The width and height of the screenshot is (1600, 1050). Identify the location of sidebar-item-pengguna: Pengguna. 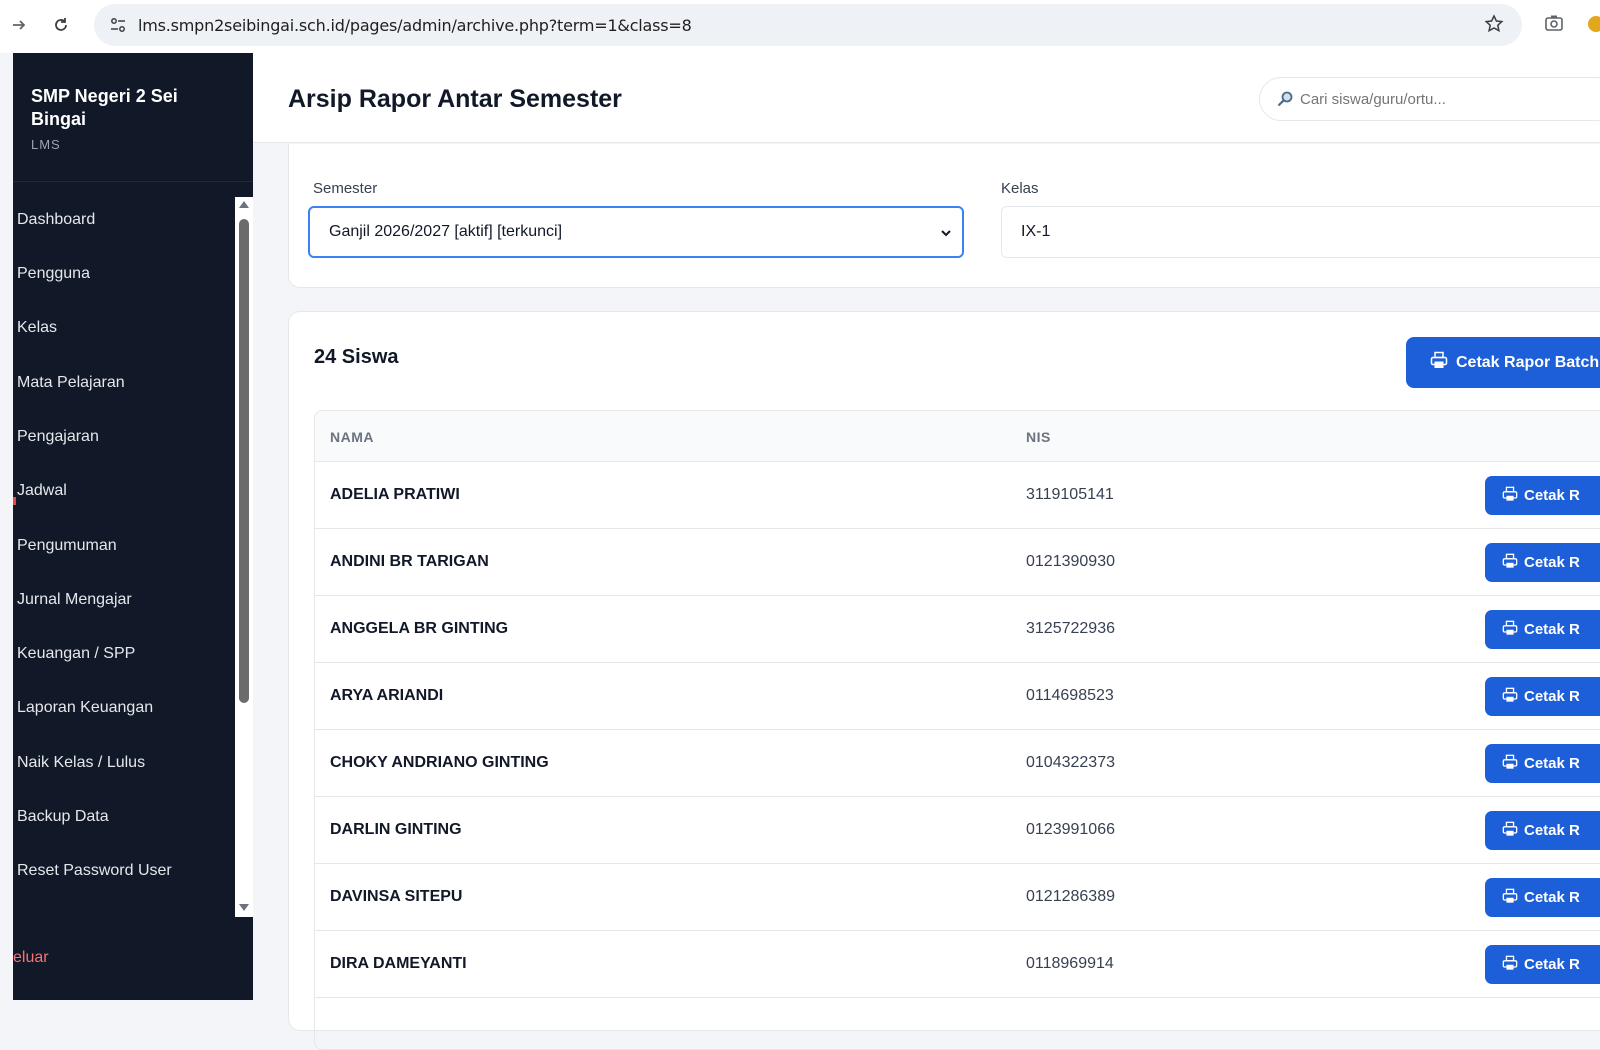
(53, 274).